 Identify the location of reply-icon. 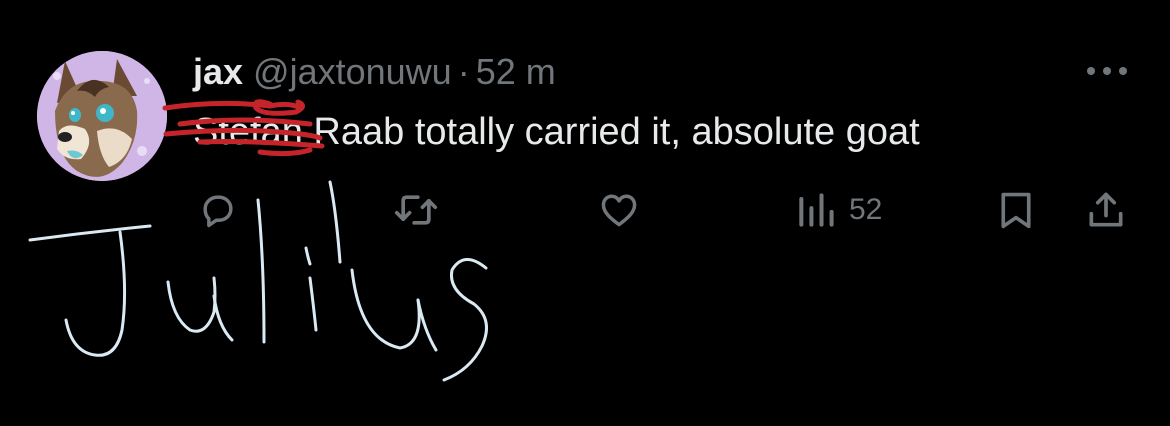
(218, 211).